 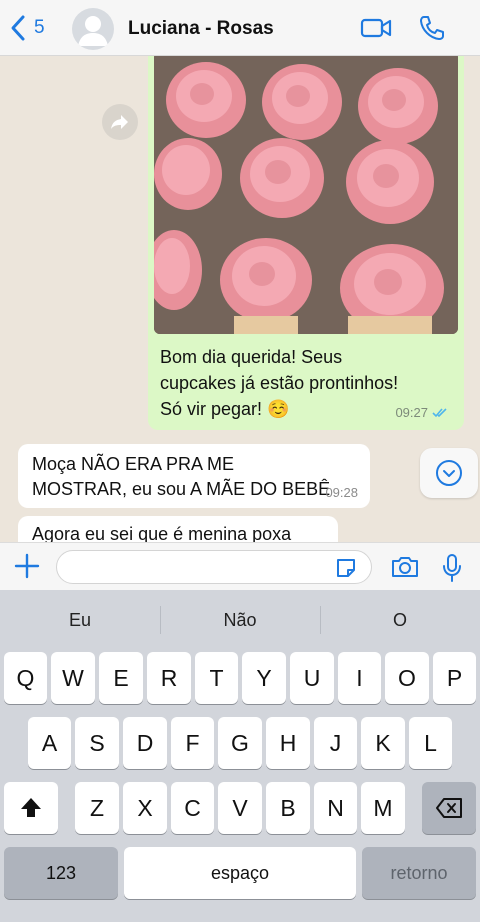 I want to click on key-p: P, so click(x=454, y=678).